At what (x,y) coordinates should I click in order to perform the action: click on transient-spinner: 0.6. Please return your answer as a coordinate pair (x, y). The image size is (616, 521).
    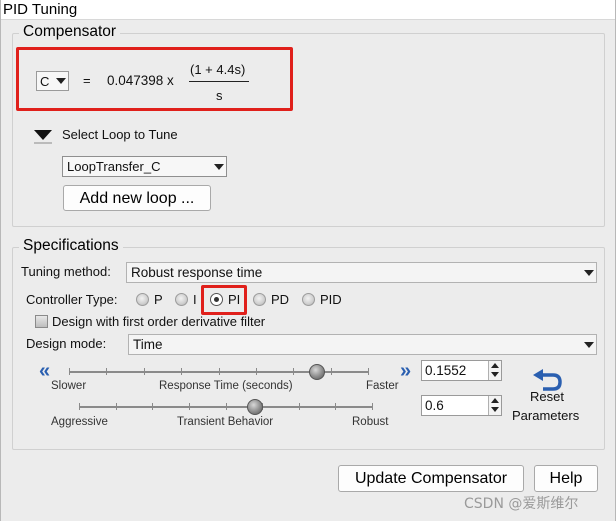
    Looking at the image, I should click on (461, 405).